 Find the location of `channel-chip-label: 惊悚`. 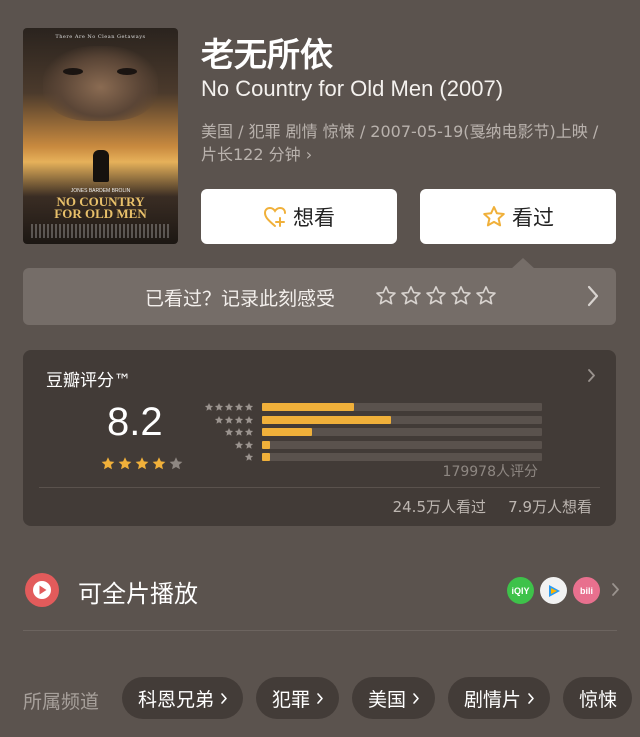

channel-chip-label: 惊悚 is located at coordinates (598, 699).